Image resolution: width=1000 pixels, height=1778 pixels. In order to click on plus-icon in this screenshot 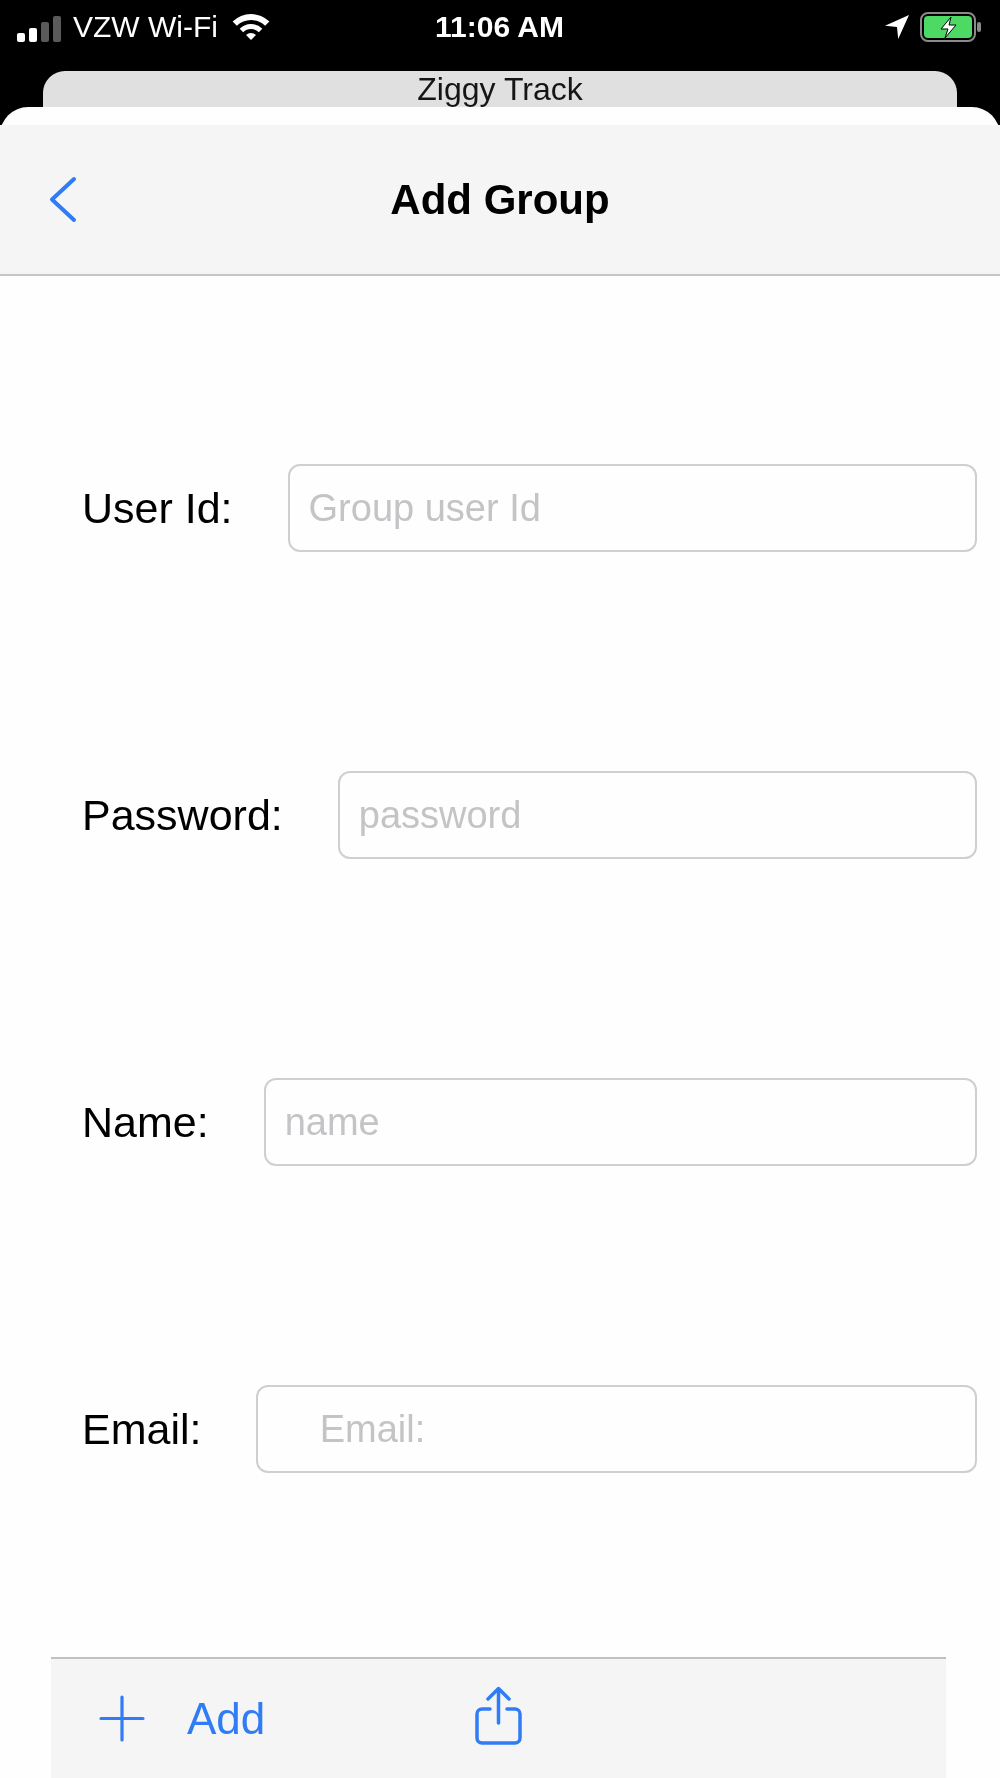, I will do `click(122, 1718)`.